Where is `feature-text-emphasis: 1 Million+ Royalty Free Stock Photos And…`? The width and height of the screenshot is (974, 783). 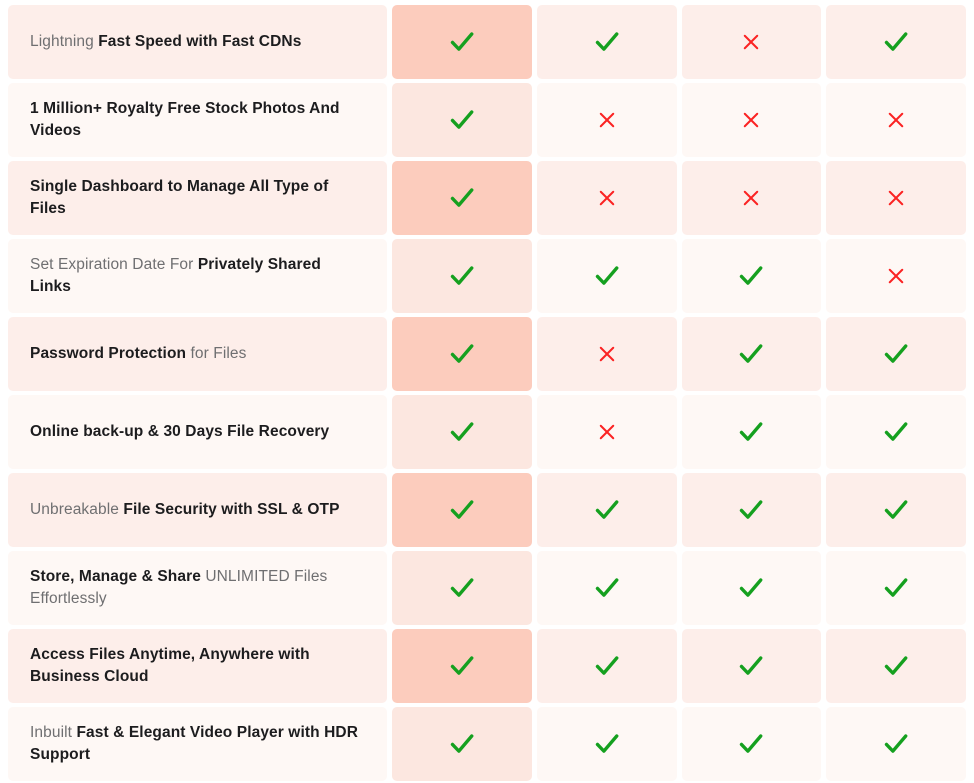
feature-text-emphasis: 1 Million+ Royalty Free Stock Photos And… is located at coordinates (185, 119).